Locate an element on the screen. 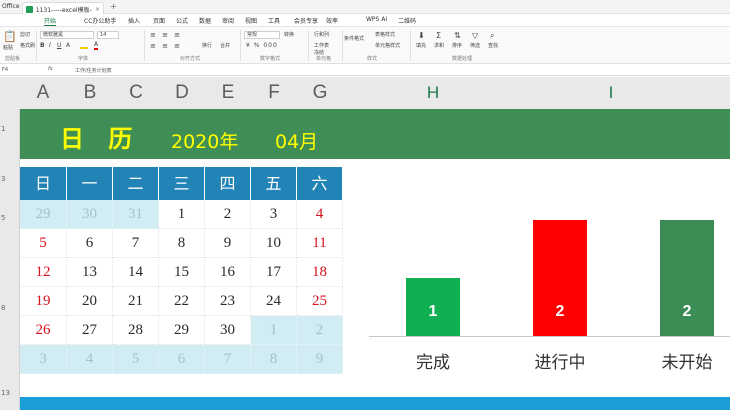 This screenshot has width=730, height=410. calendar-day-cell: 18 is located at coordinates (320, 272).